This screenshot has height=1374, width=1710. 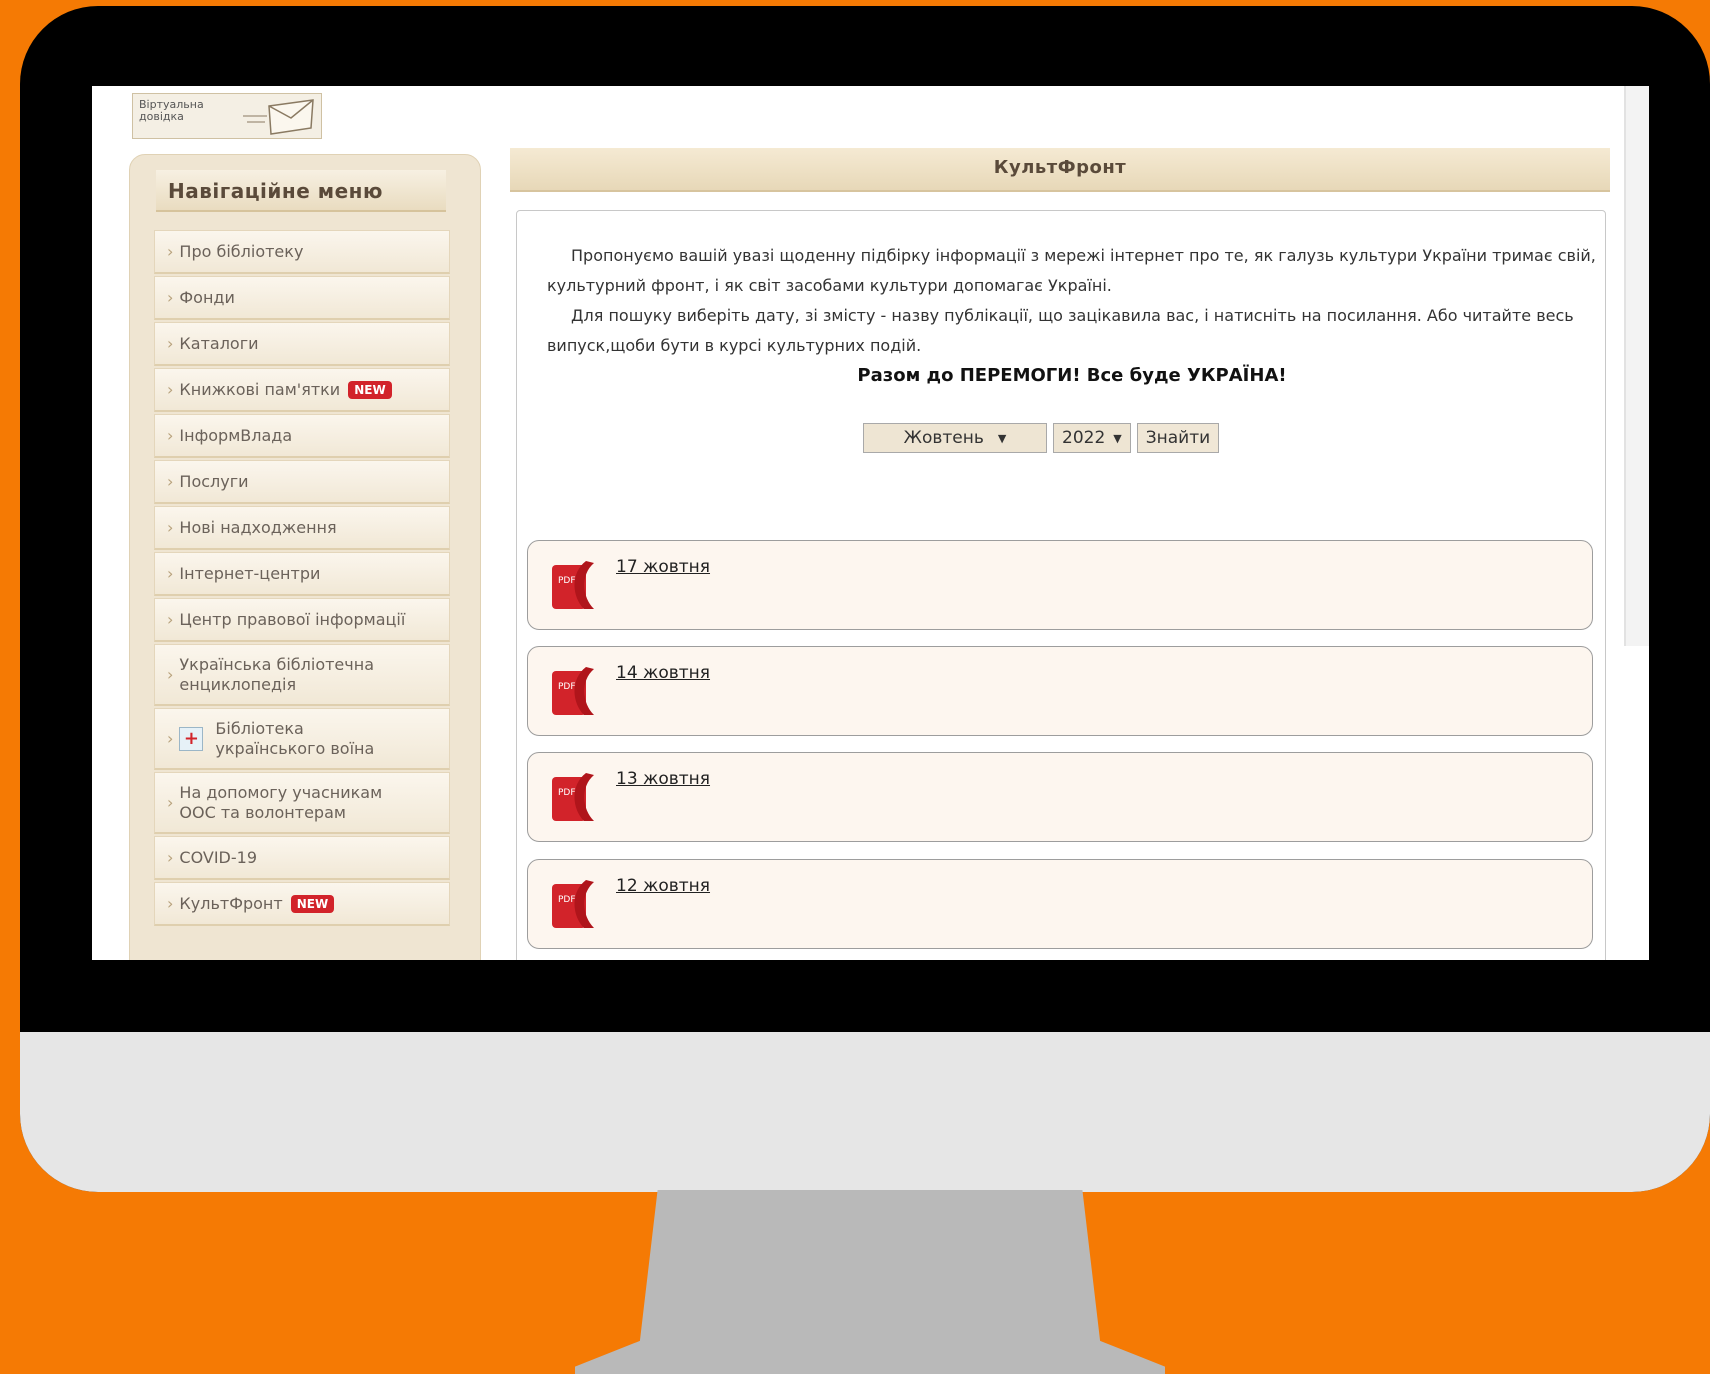 I want to click on nav-item-label: Про бібліотеку, so click(x=241, y=251).